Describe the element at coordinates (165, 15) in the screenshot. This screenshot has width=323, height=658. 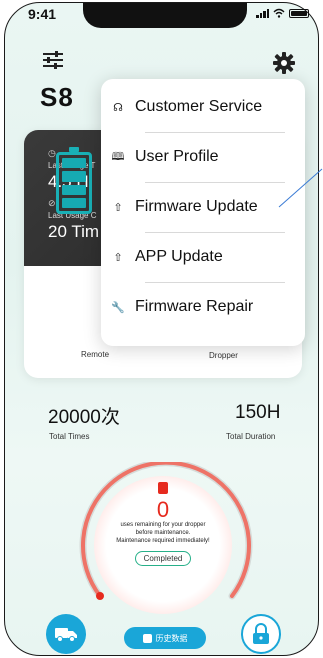
I see `notch` at that location.